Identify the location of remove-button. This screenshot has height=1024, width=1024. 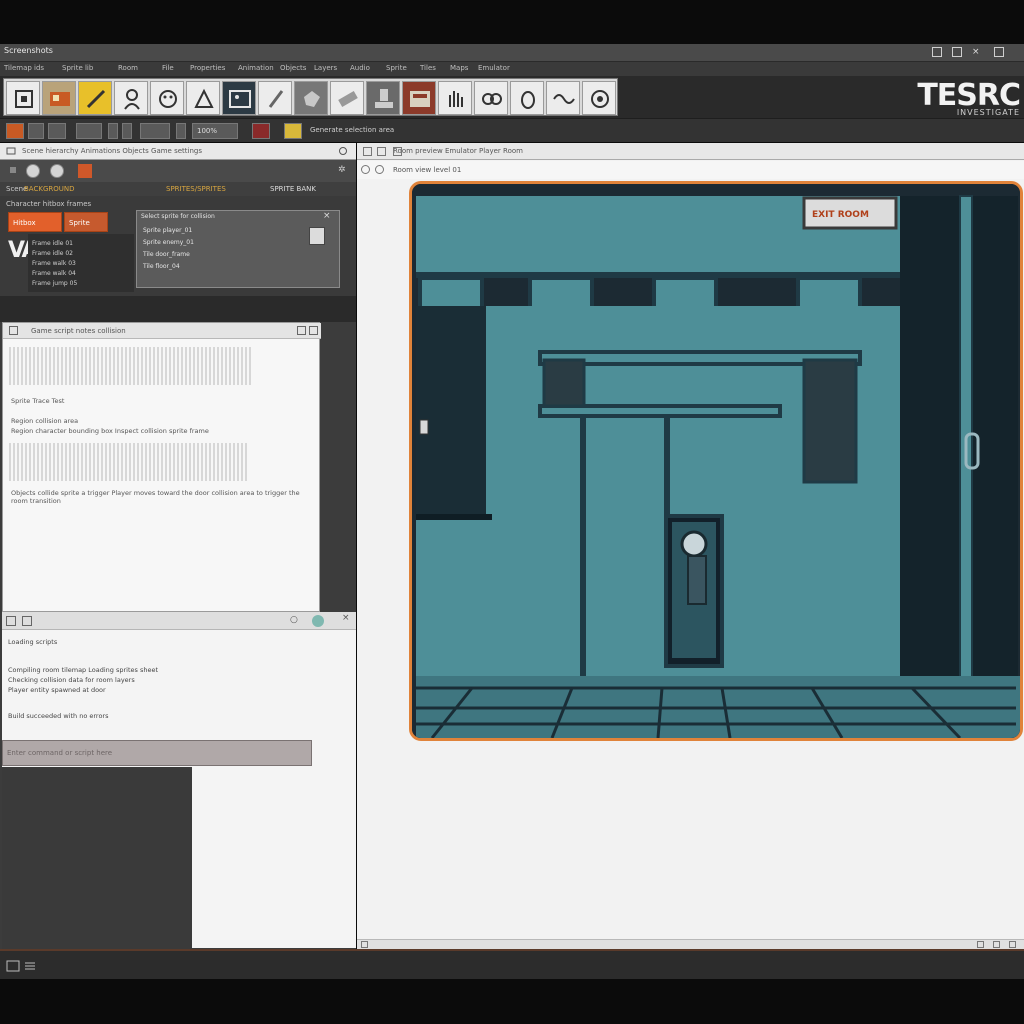
(57, 171).